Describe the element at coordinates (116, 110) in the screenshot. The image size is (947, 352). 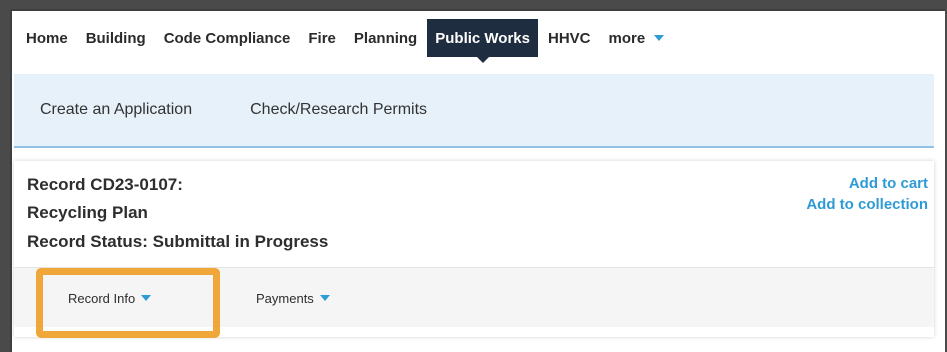
I see `create-application-link: Create an Application` at that location.